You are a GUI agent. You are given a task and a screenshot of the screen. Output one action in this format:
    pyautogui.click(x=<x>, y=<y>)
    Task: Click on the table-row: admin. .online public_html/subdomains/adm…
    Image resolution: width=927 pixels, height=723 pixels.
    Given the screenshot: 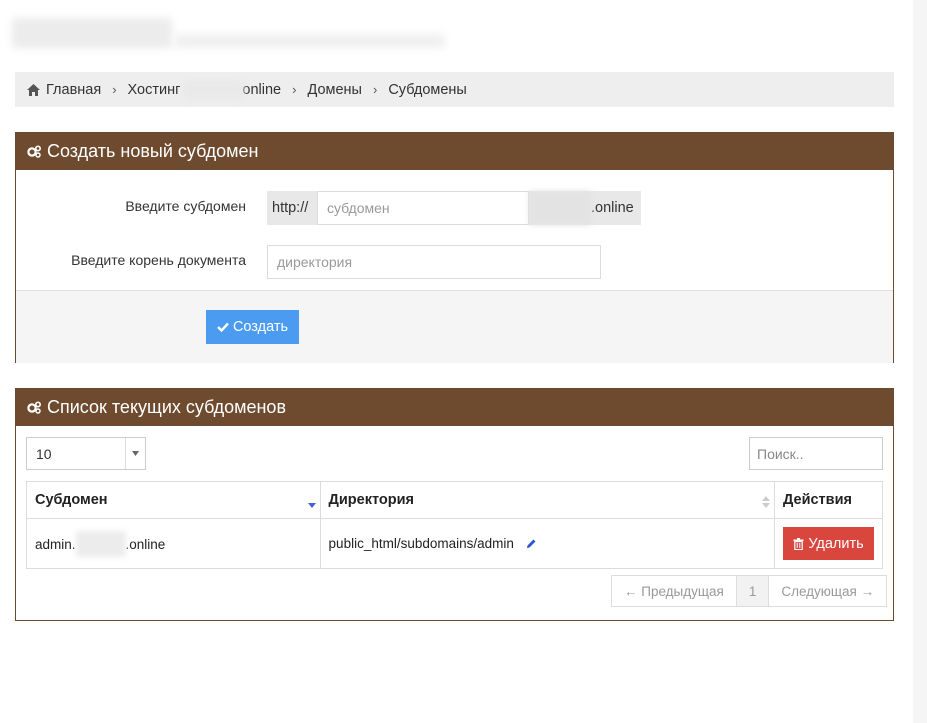 What is the action you would take?
    pyautogui.click(x=454, y=543)
    